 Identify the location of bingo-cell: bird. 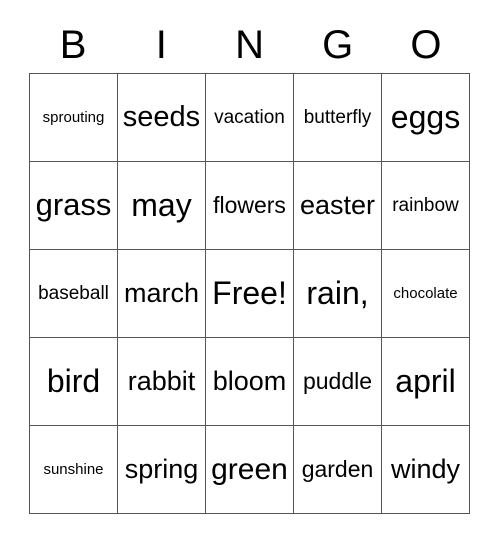
(74, 382).